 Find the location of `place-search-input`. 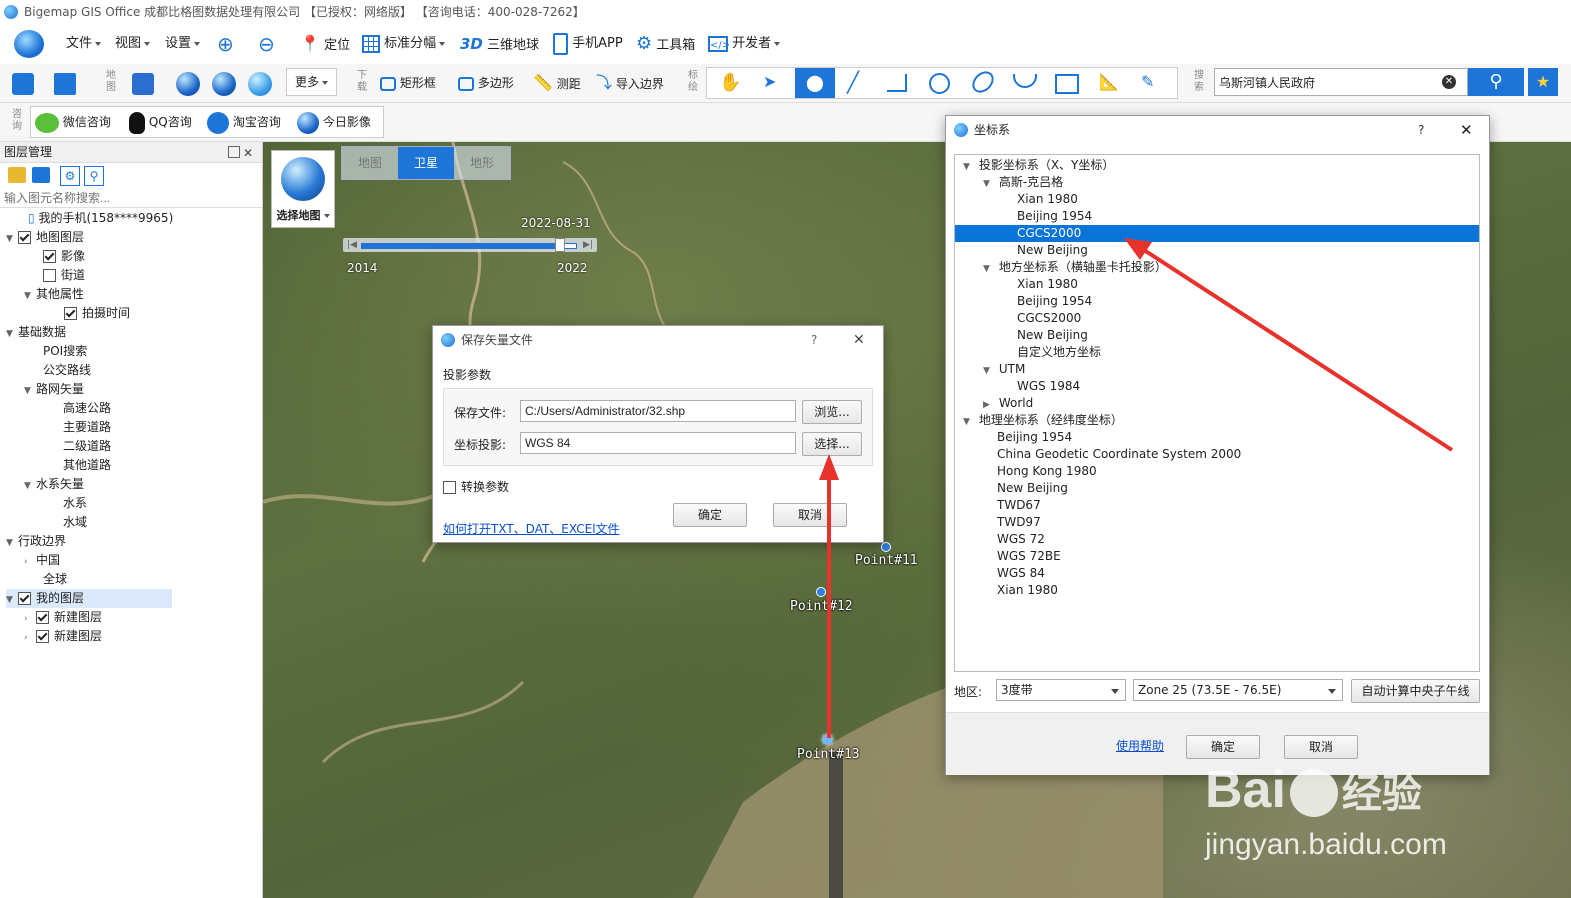

place-search-input is located at coordinates (1341, 82).